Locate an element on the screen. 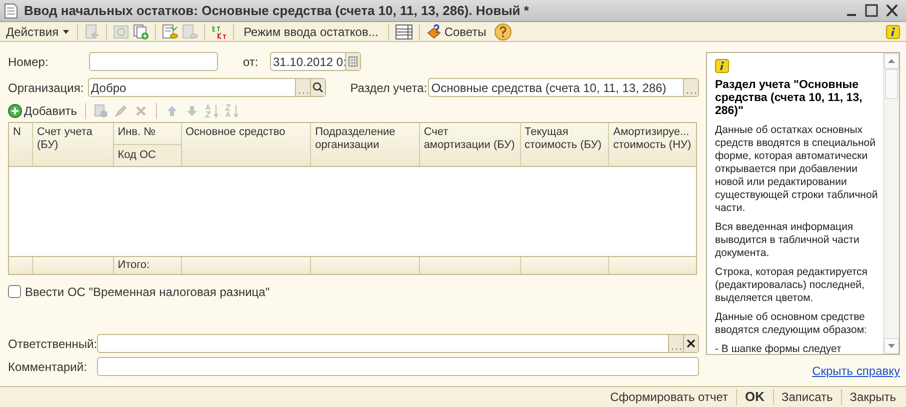 The image size is (906, 407). scroll-up-icon is located at coordinates (891, 61).